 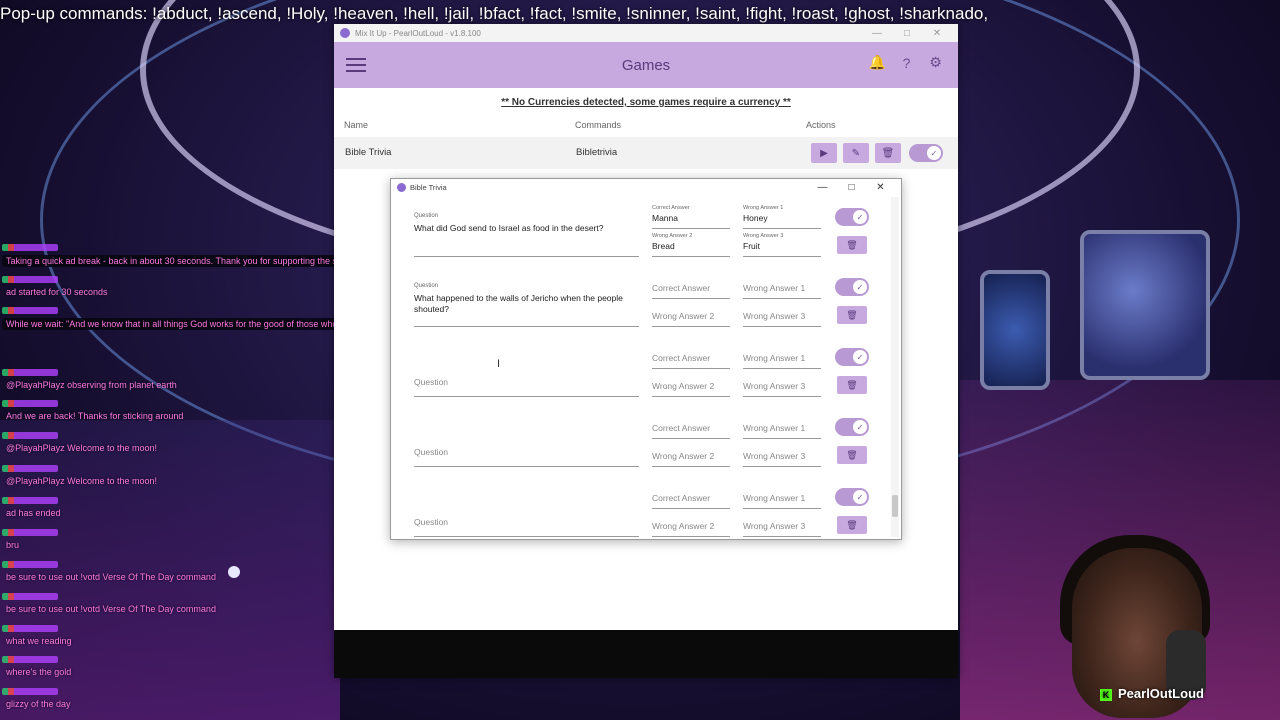 I want to click on background-lamp, so click(x=234, y=572).